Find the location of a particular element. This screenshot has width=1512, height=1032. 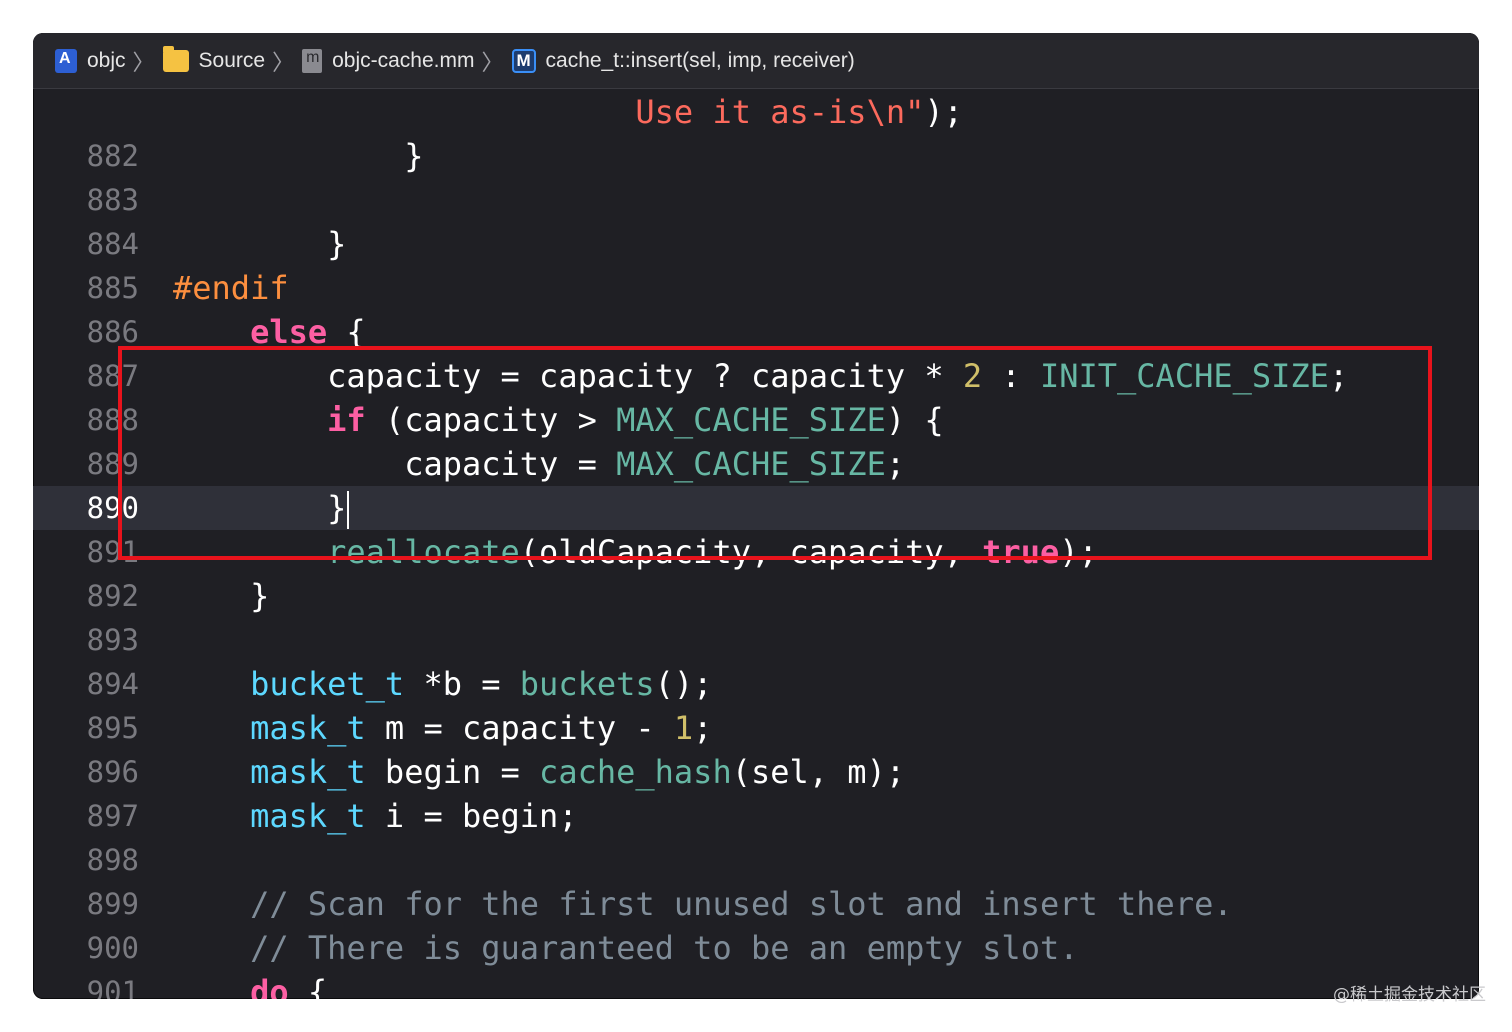

code-token: ); is located at coordinates (1078, 552).